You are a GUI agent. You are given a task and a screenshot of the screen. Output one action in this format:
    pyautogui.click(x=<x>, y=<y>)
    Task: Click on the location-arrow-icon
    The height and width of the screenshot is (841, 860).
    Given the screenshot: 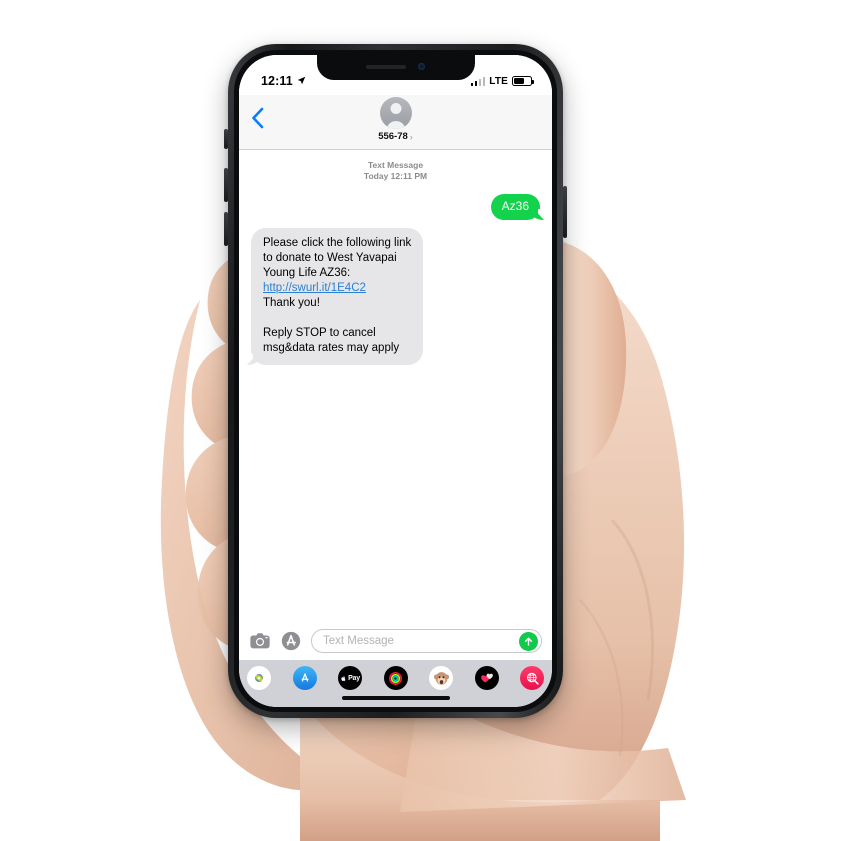 What is the action you would take?
    pyautogui.click(x=301, y=81)
    